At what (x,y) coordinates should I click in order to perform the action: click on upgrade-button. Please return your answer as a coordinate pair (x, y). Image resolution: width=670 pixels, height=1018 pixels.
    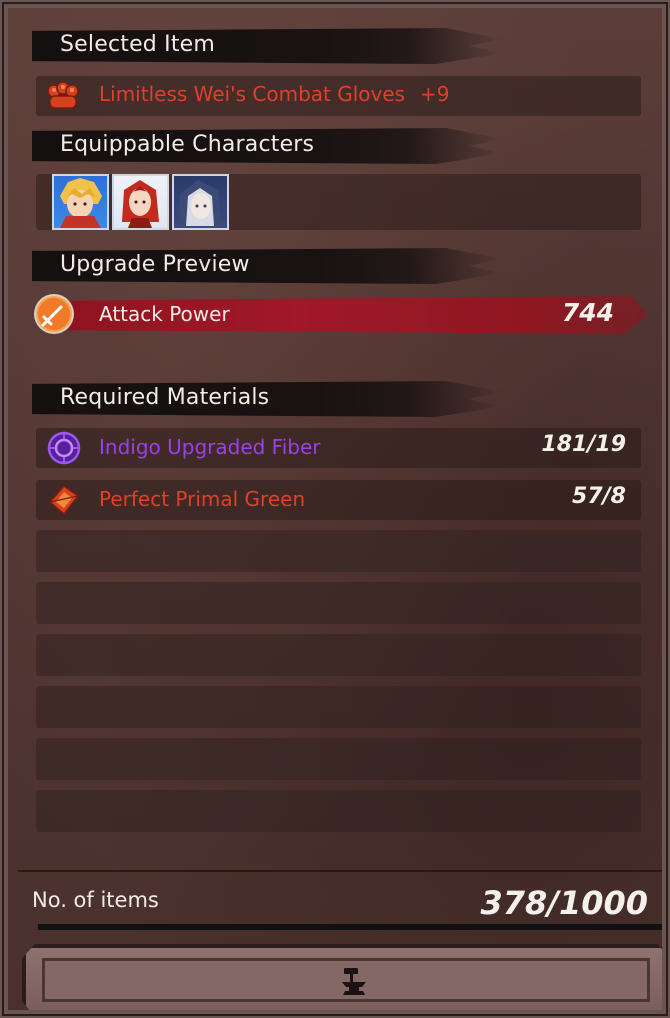
    Looking at the image, I should click on (342, 977).